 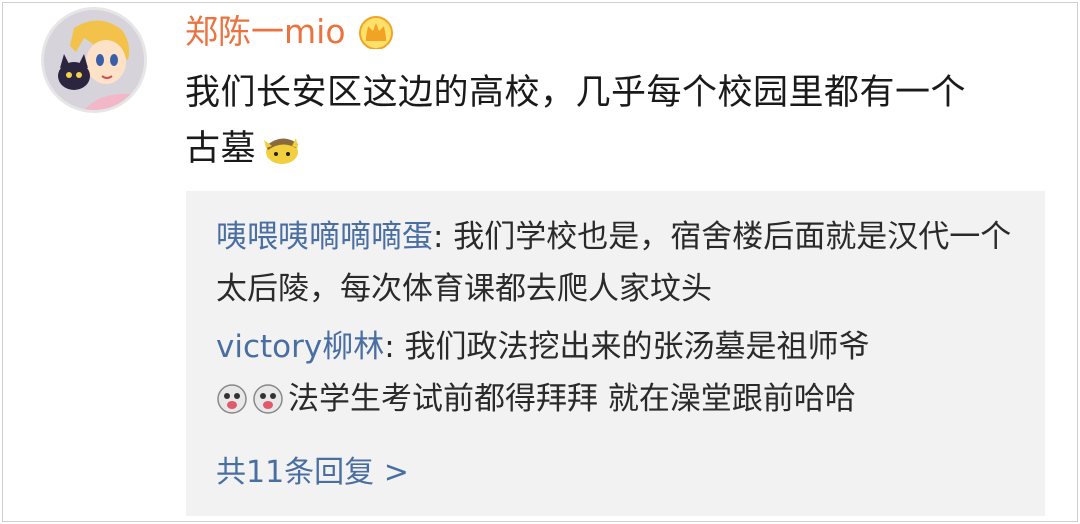 What do you see at coordinates (572, 399) in the screenshot?
I see `reply-text-2-line2: 法学生考试前都得拜拜 就在澡堂跟前哈哈` at bounding box center [572, 399].